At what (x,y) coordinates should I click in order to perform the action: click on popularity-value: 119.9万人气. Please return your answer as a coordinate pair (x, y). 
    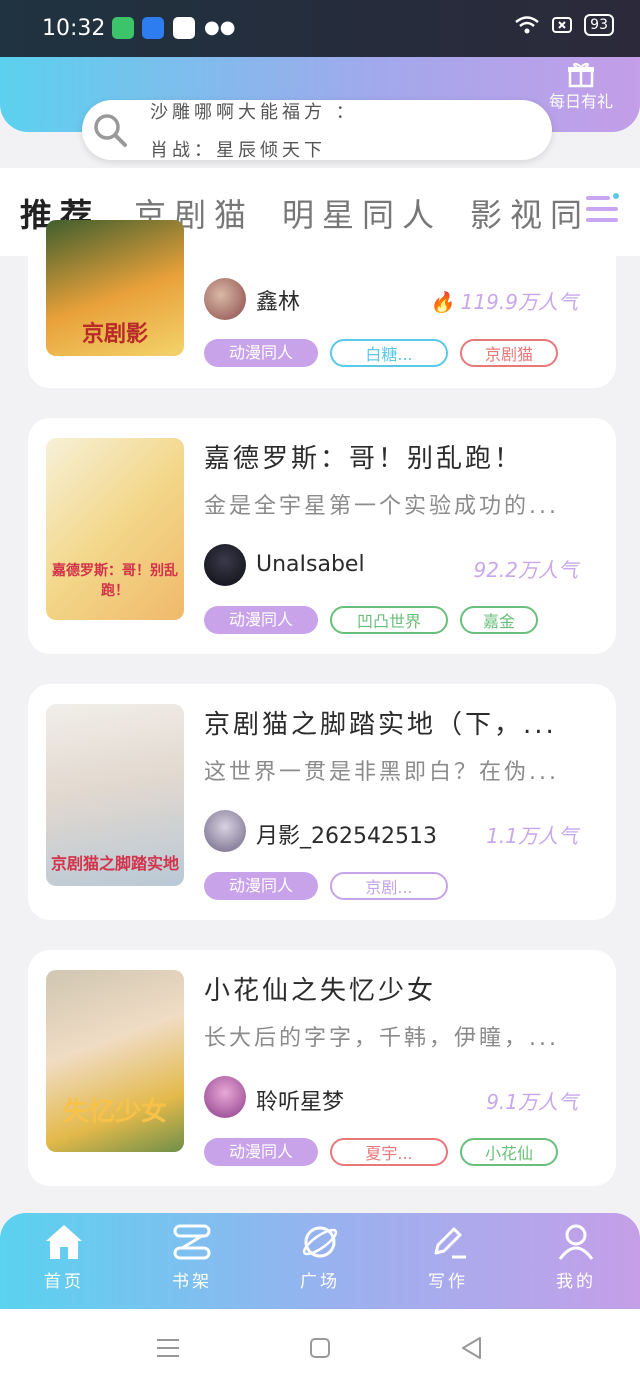
    Looking at the image, I should click on (519, 302).